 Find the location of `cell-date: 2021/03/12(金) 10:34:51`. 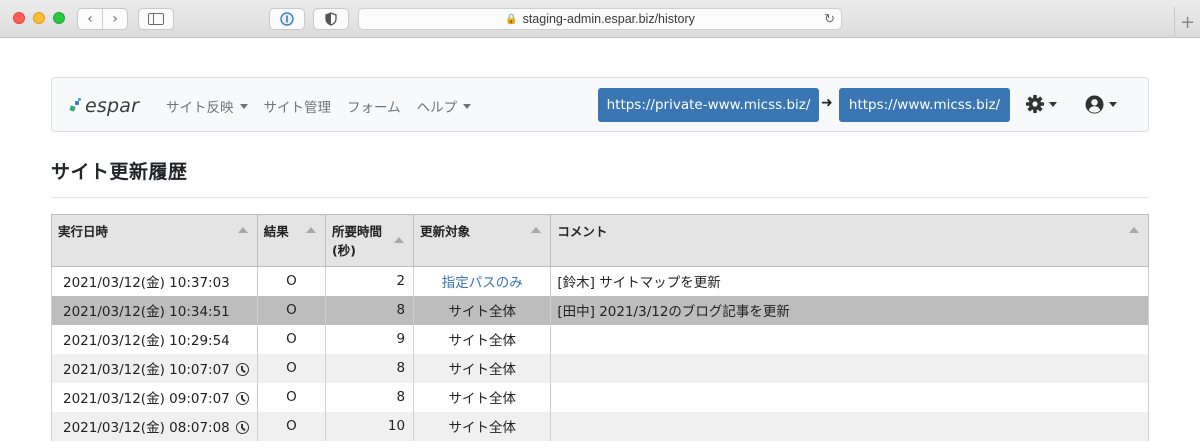

cell-date: 2021/03/12(金) 10:34:51 is located at coordinates (154, 310).